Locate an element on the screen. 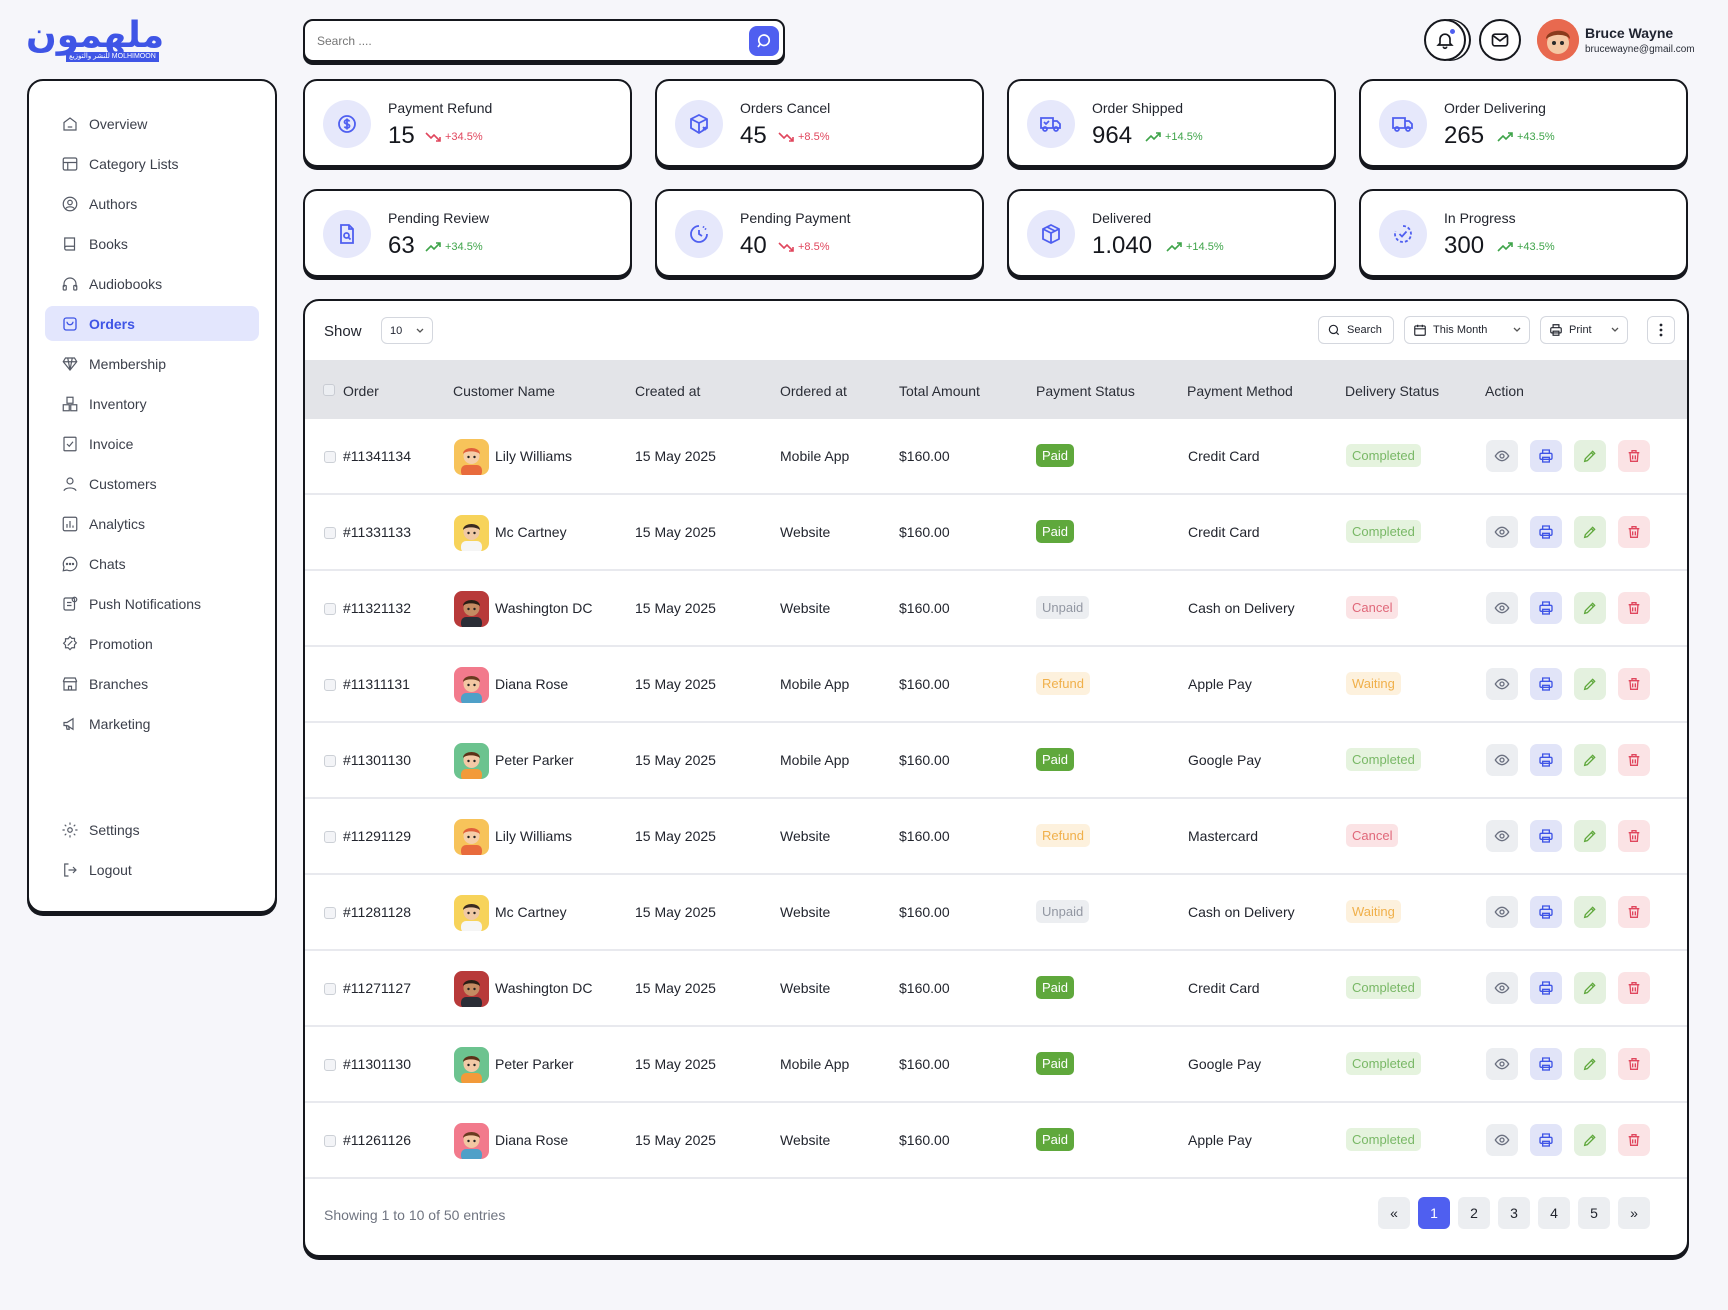 This screenshot has width=1728, height=1310. customer-name: Peter Parker is located at coordinates (534, 760).